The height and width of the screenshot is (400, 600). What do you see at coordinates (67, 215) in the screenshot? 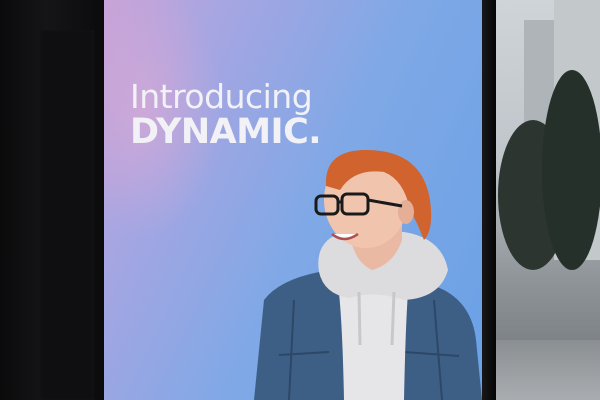
I see `pillar-panel` at bounding box center [67, 215].